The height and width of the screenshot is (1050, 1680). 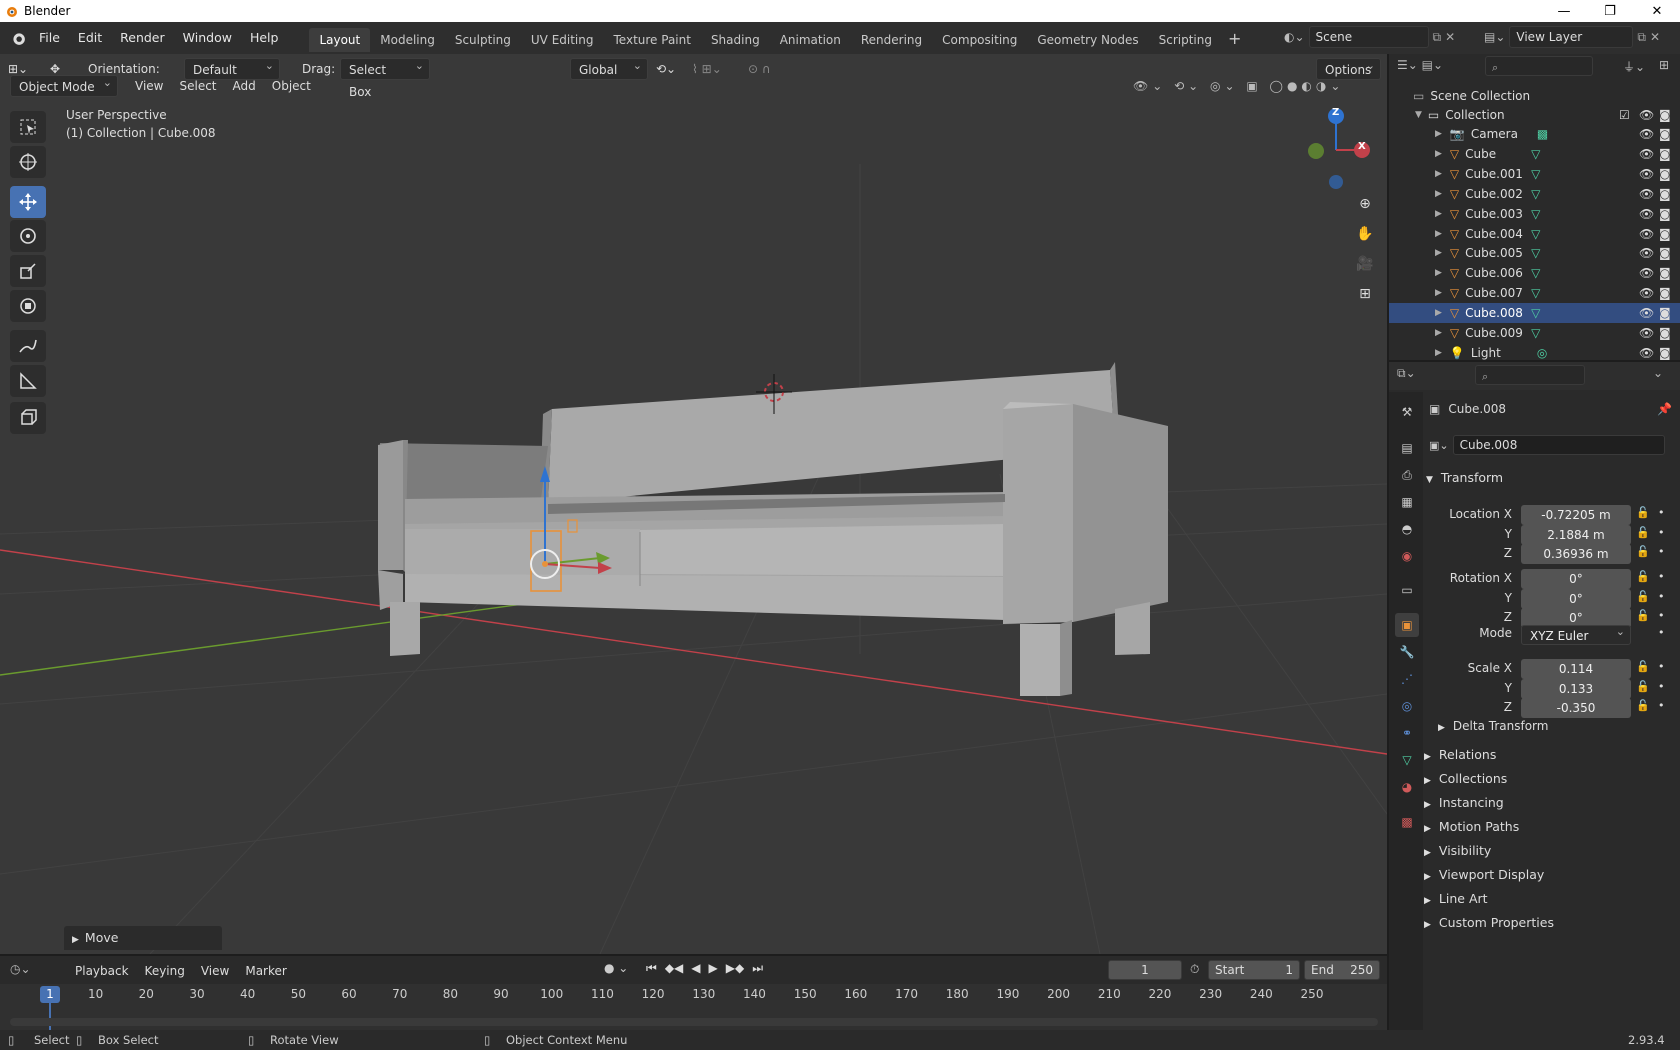 What do you see at coordinates (1534, 194) in the screenshot?
I see `outliner-row-cube-002: ▶ ▽ Cube.002 ▽ 👁 ◙` at bounding box center [1534, 194].